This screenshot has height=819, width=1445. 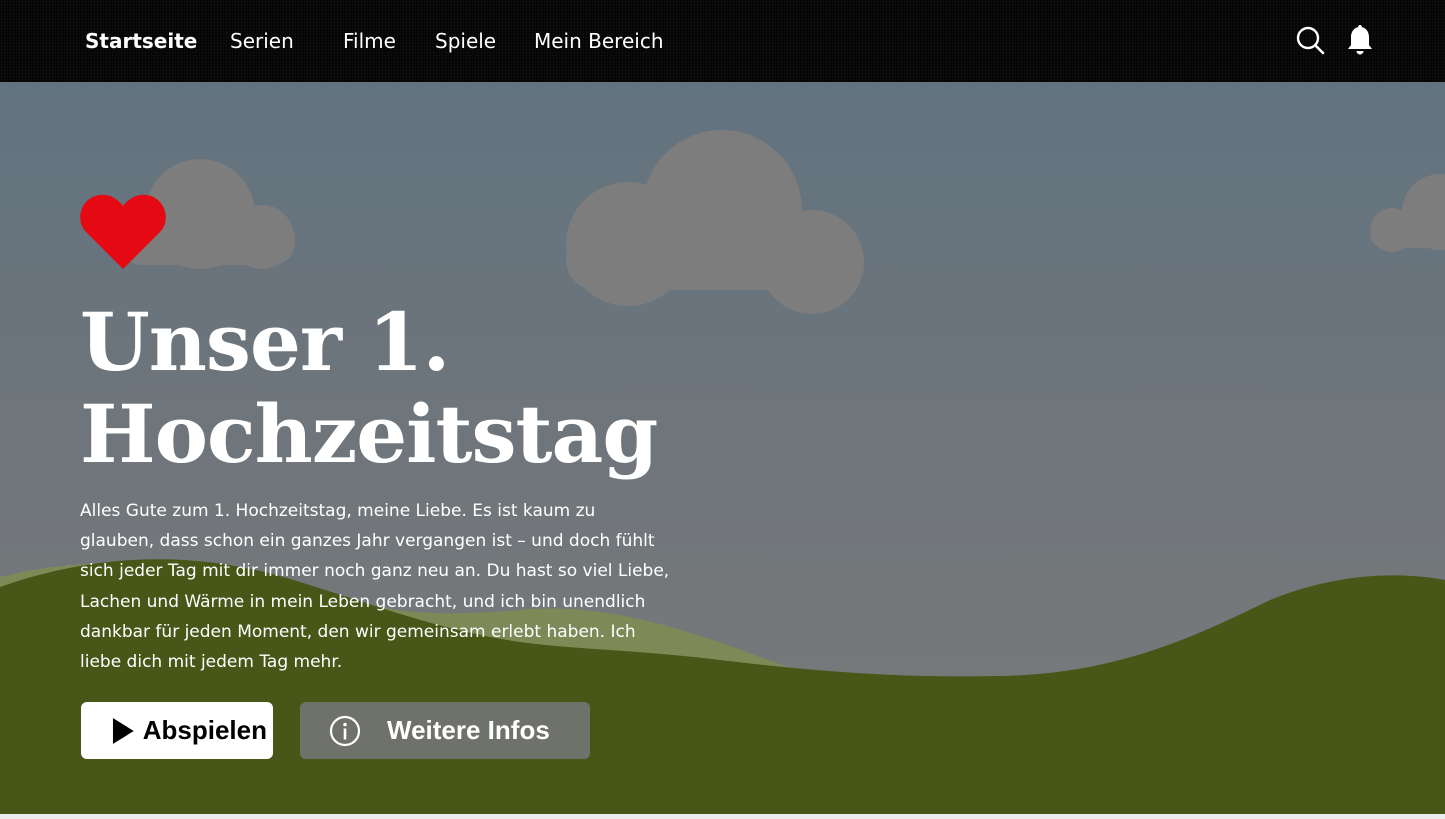 I want to click on more-info-button-label: Weitere Infos, so click(x=468, y=730).